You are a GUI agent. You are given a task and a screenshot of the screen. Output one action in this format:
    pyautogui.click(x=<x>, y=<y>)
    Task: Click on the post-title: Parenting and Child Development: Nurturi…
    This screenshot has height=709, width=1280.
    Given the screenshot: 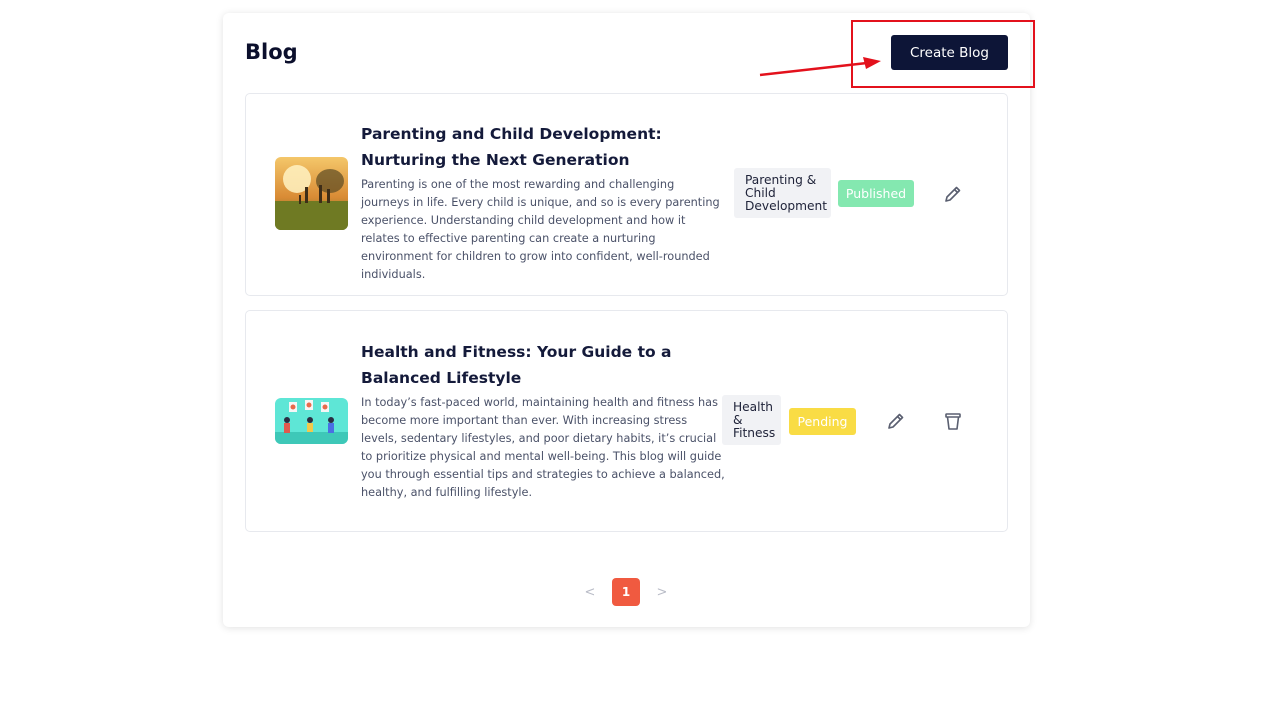 What is the action you would take?
    pyautogui.click(x=546, y=147)
    